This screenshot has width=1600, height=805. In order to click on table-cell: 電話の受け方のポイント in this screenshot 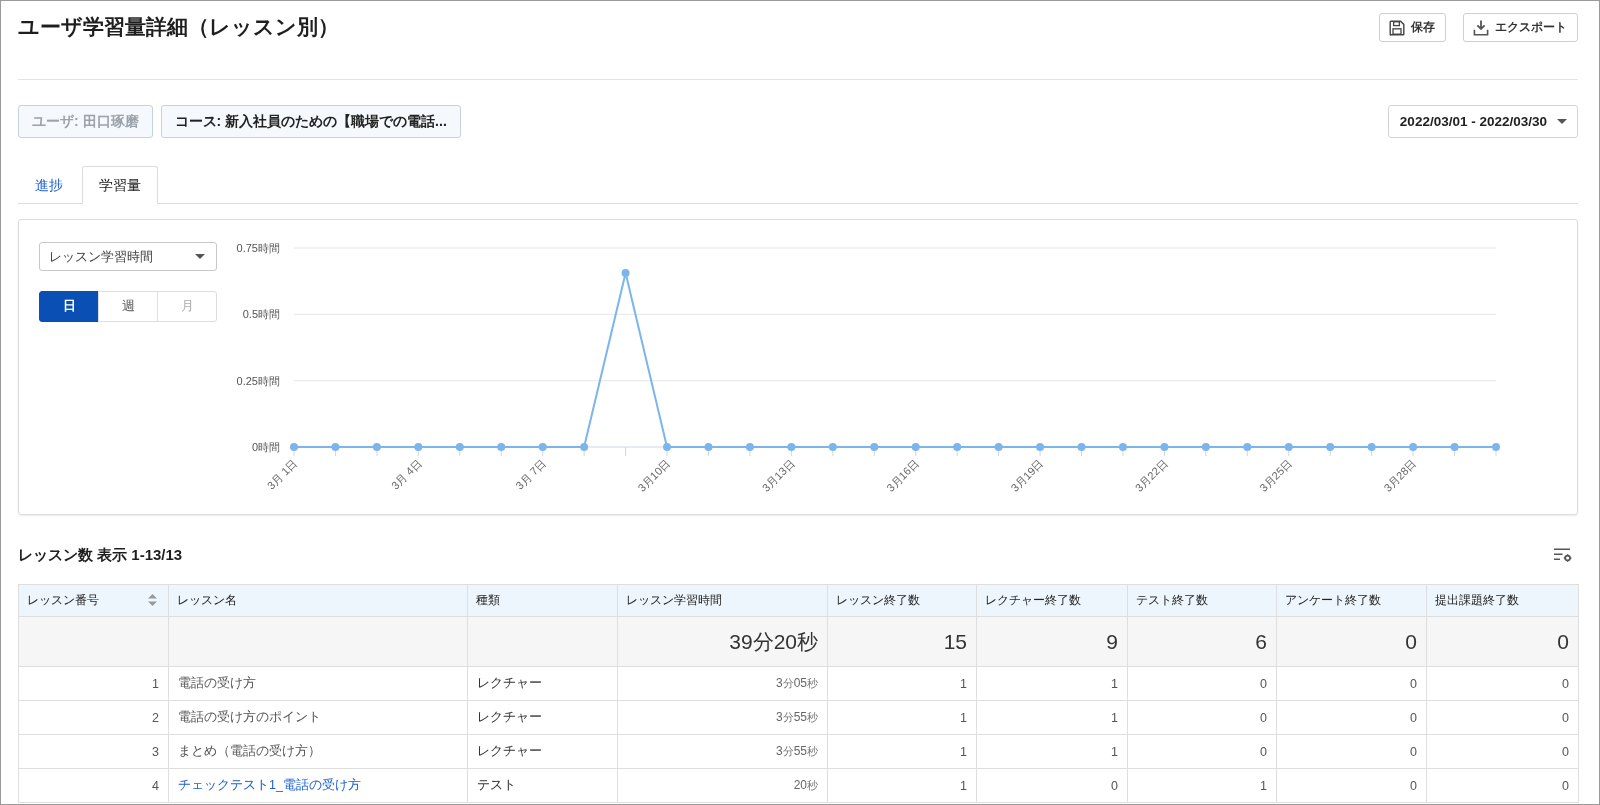, I will do `click(318, 717)`.